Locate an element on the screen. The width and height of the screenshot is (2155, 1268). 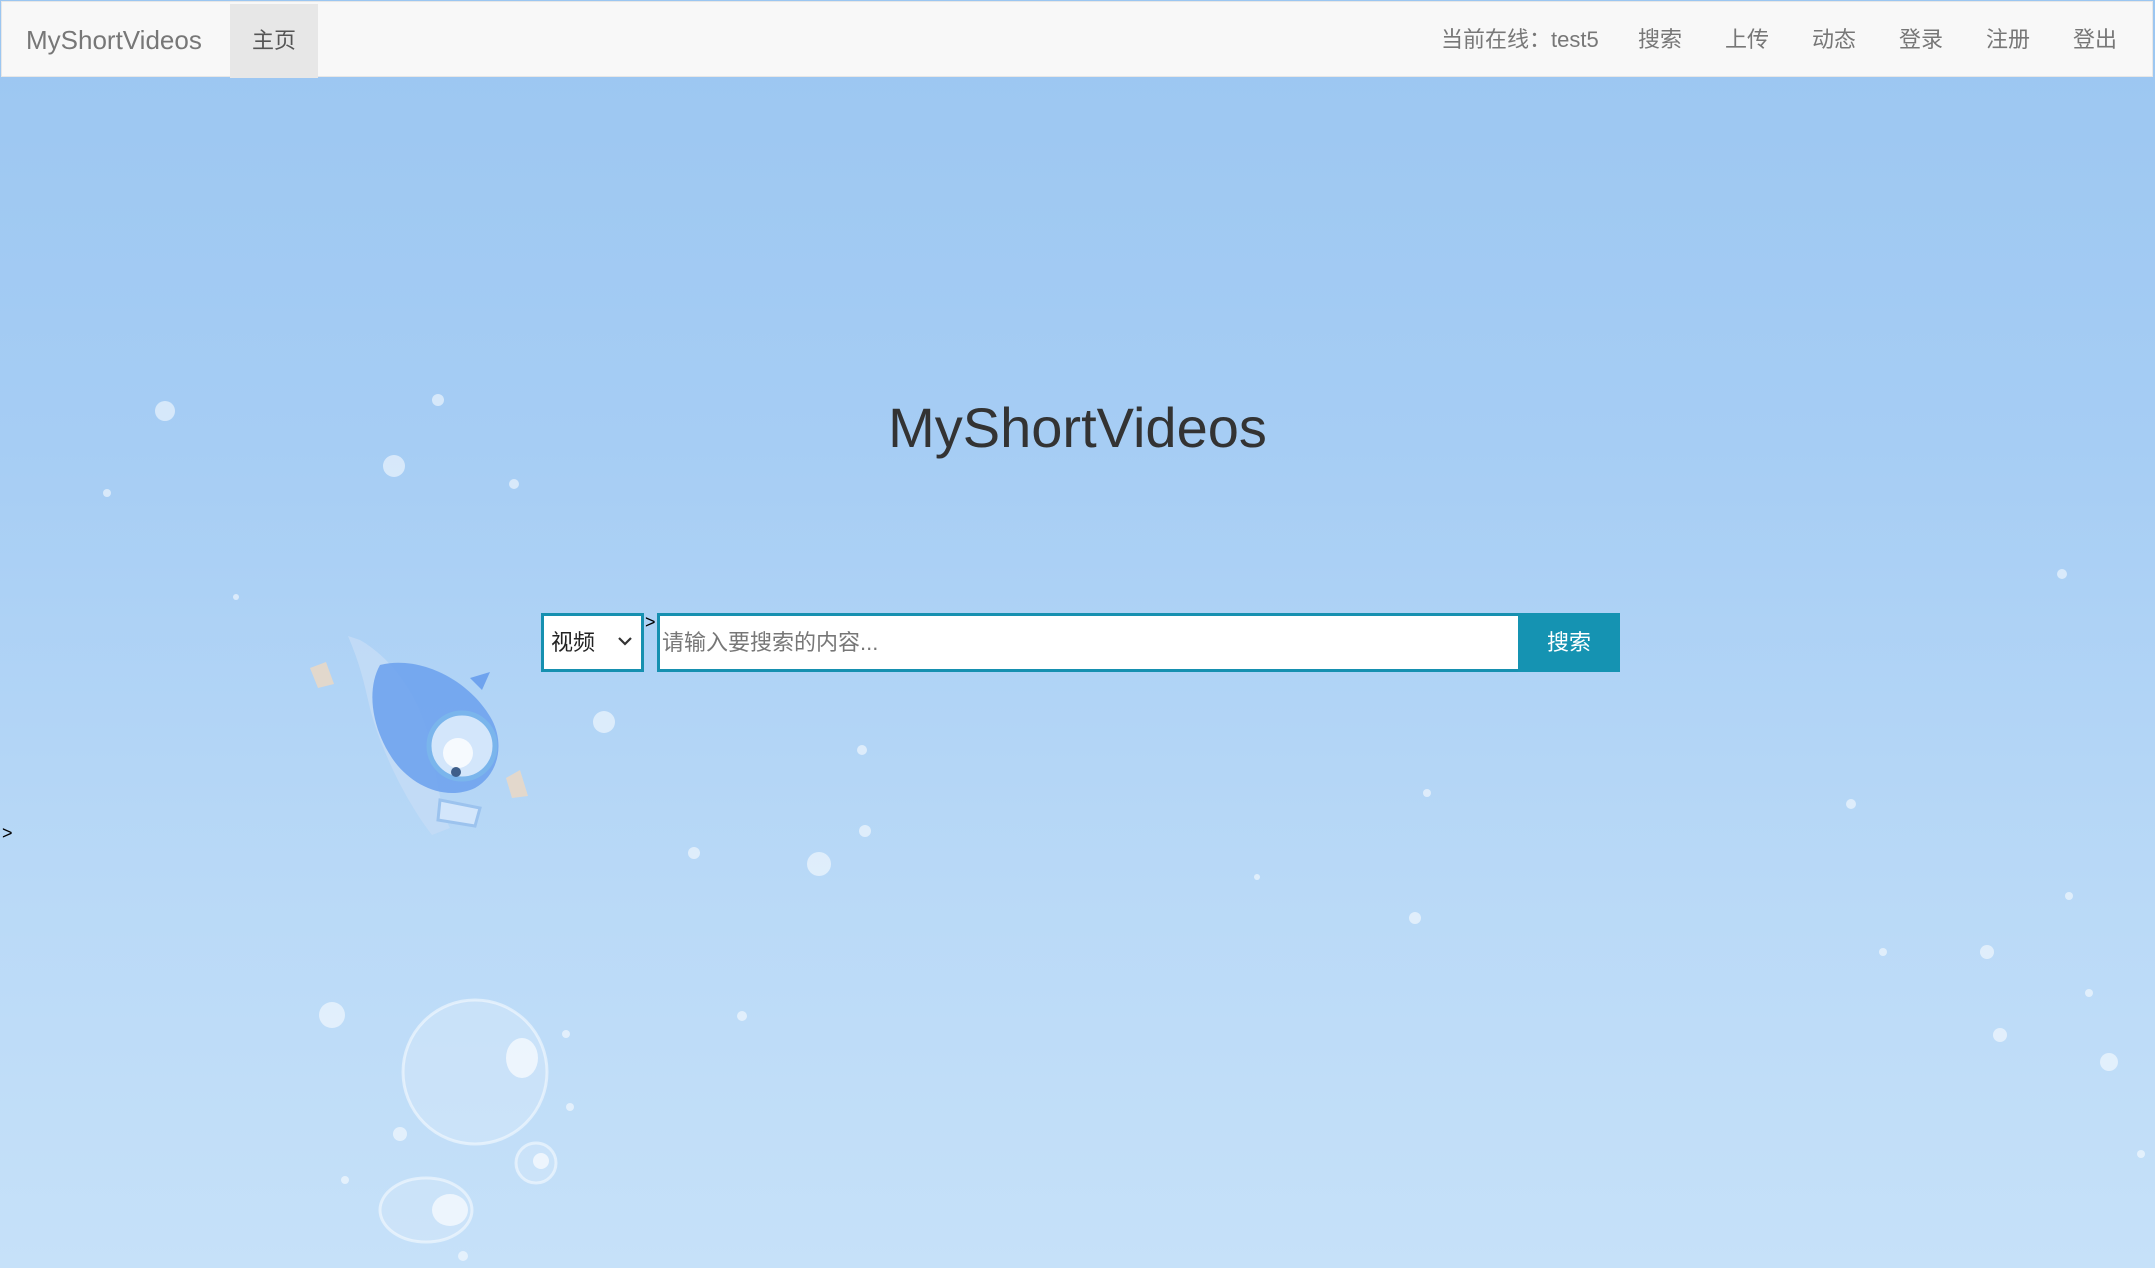
search-input is located at coordinates (1088, 642).